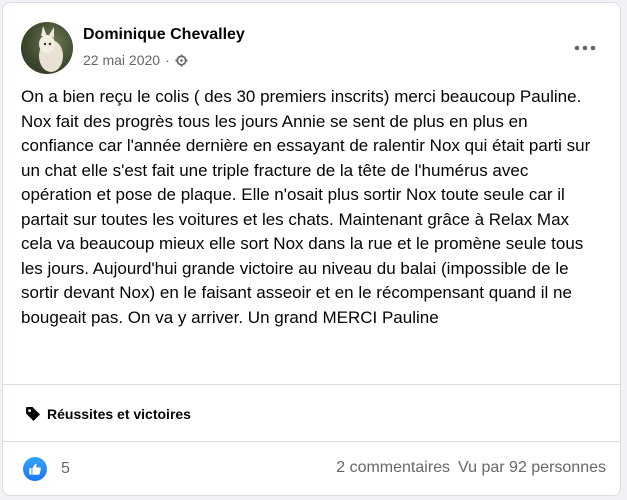 Image resolution: width=627 pixels, height=500 pixels. I want to click on post-meta: 22 mai 2020 ·, so click(135, 60).